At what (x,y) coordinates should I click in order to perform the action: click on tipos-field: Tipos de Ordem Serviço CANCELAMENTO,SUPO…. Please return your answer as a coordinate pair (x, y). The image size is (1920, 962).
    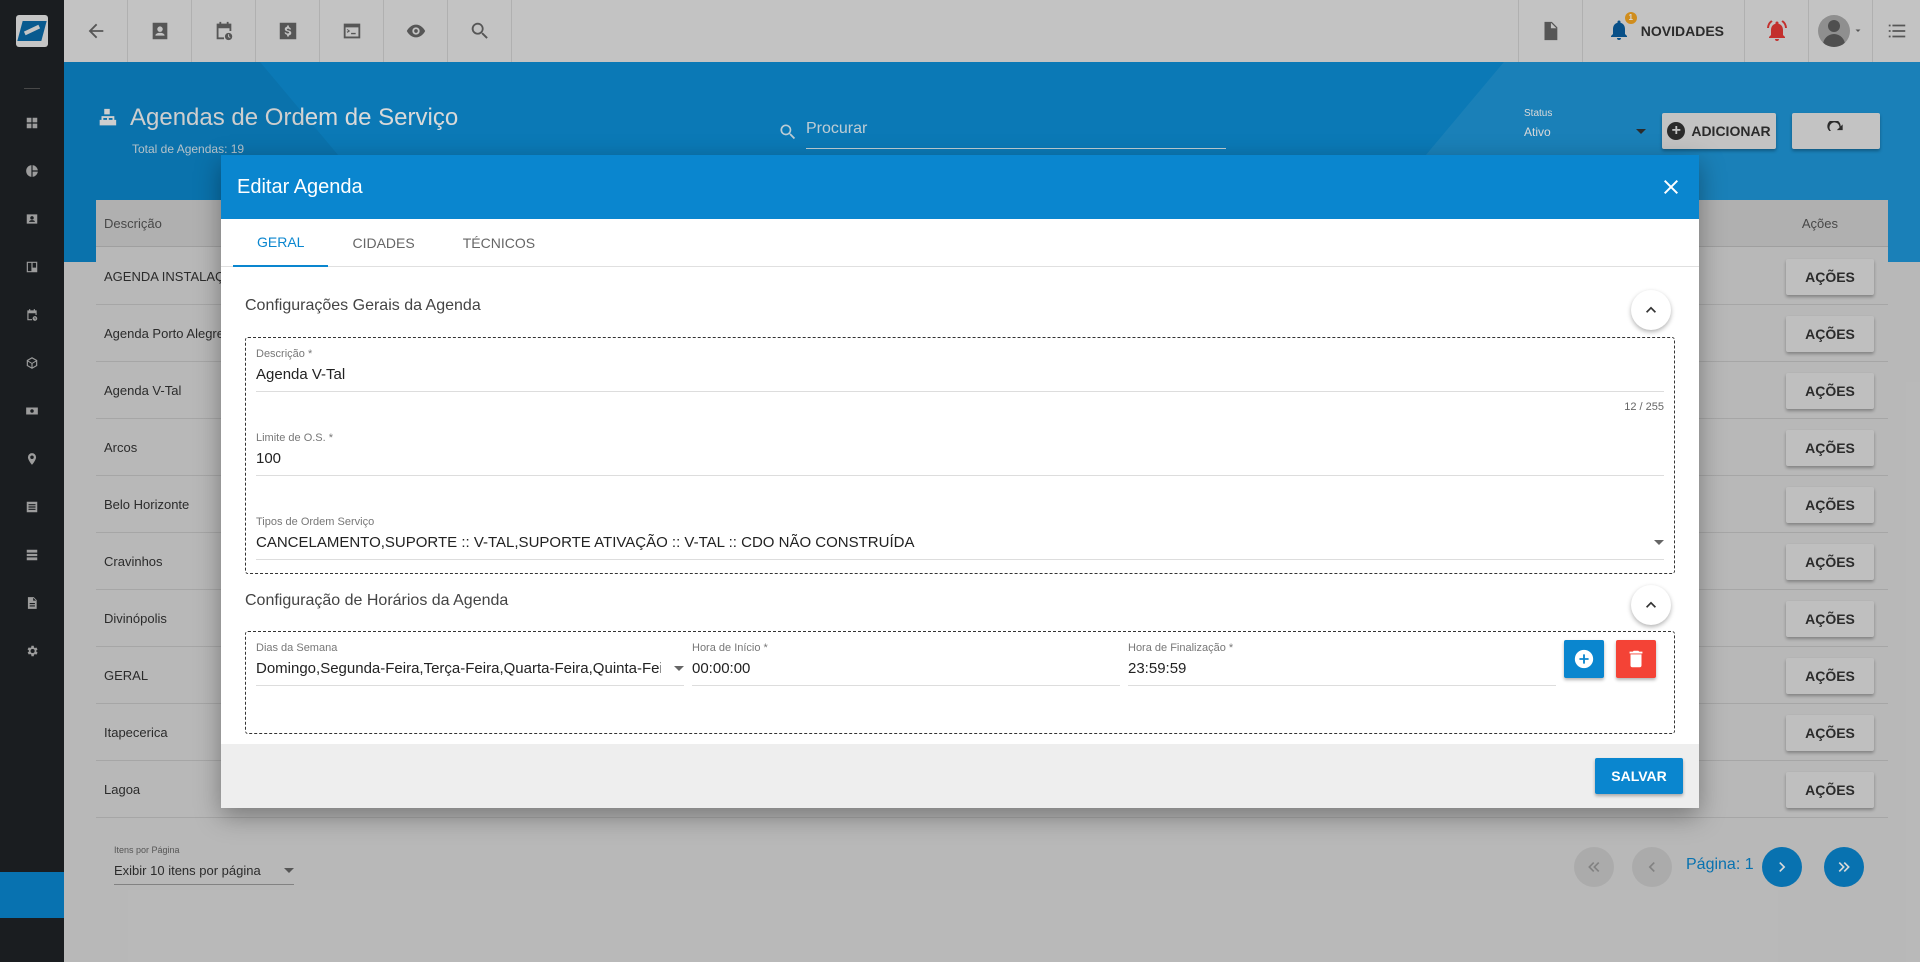
    Looking at the image, I should click on (960, 538).